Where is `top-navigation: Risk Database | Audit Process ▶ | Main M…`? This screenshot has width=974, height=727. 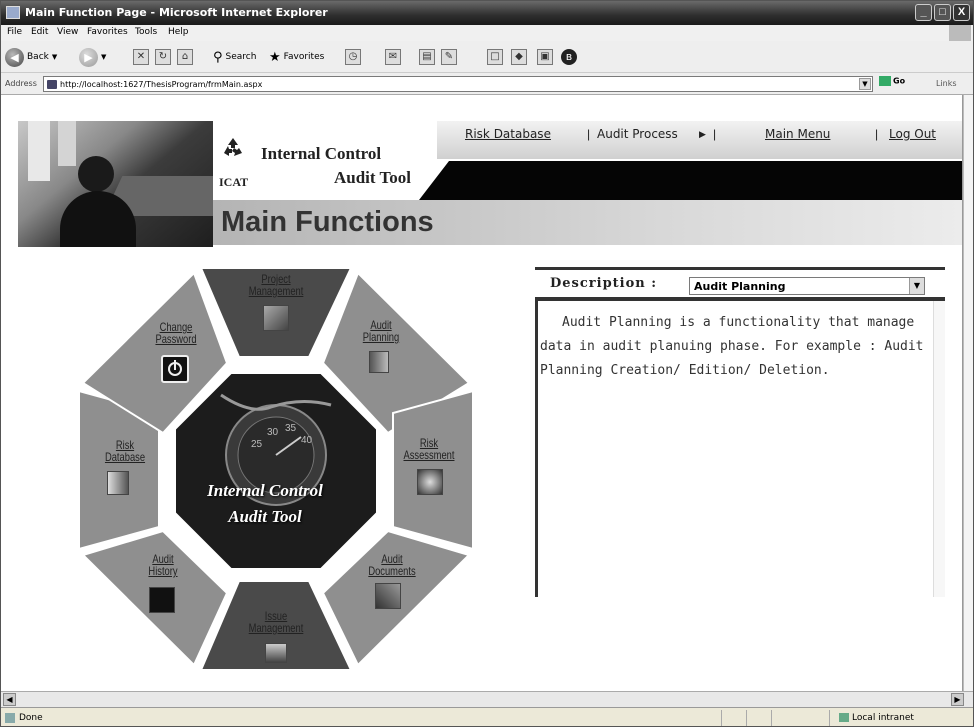
top-navigation: Risk Database | Audit Process ▶ | Main M… is located at coordinates (699, 140).